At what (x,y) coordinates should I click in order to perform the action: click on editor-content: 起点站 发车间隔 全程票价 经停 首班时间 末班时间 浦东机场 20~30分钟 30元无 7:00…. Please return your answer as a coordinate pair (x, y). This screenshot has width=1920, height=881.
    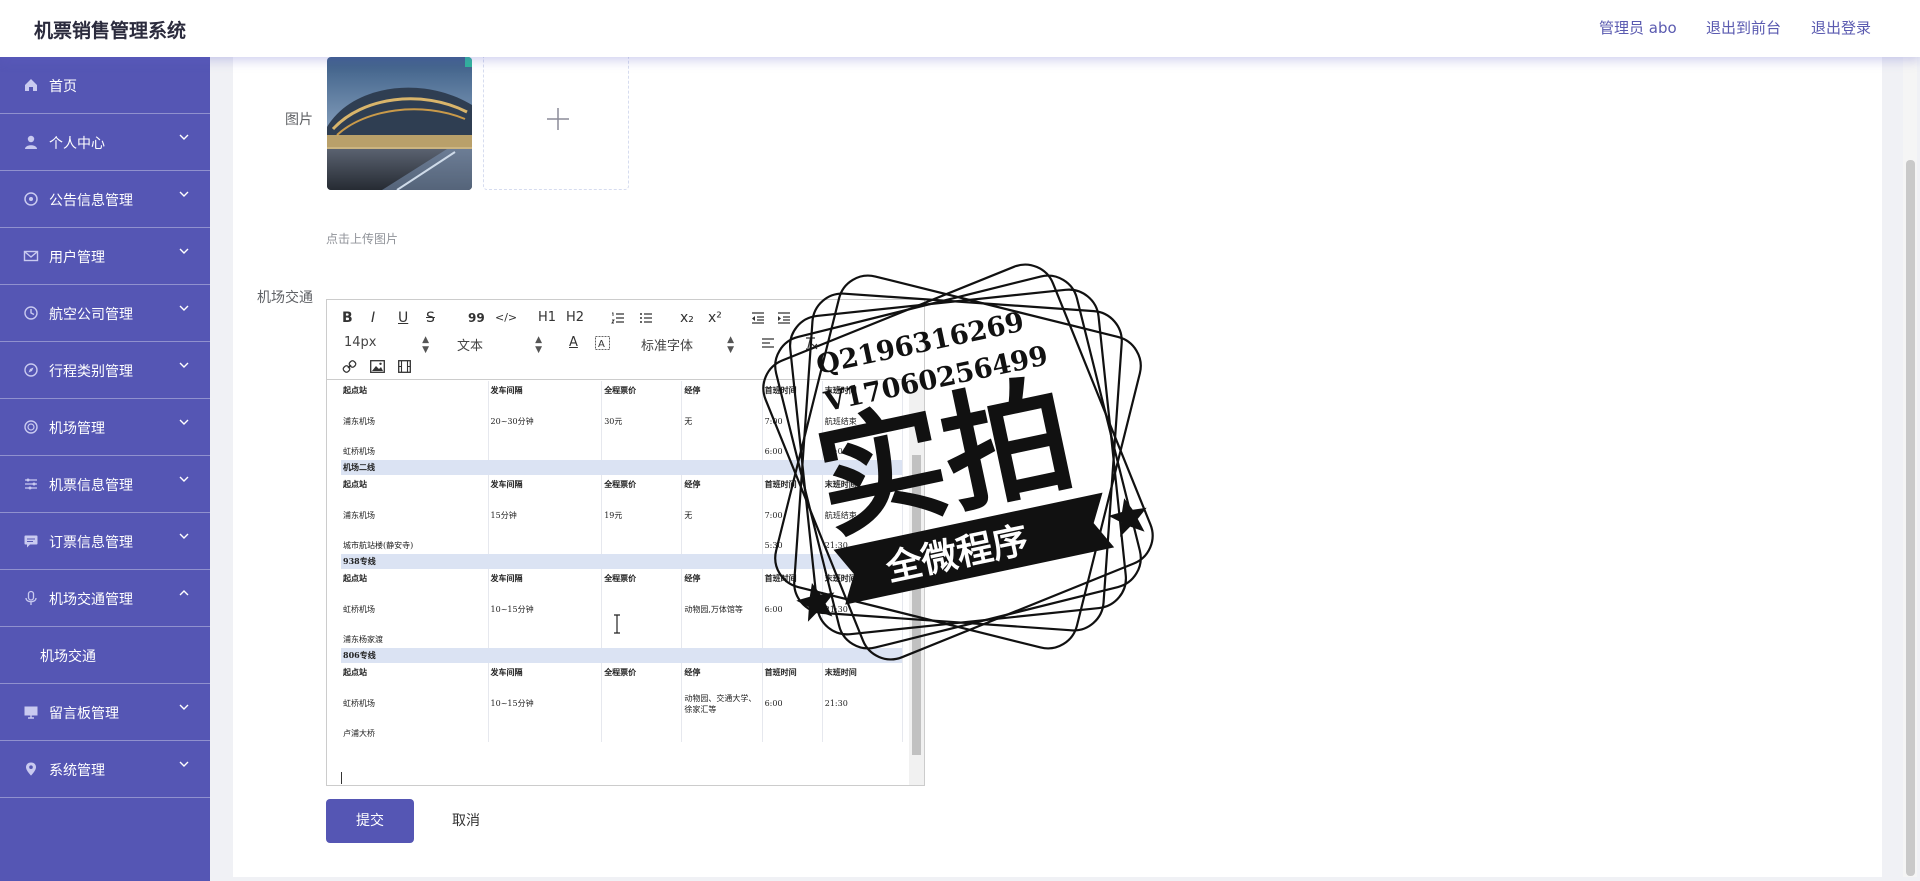
    Looking at the image, I should click on (625, 583).